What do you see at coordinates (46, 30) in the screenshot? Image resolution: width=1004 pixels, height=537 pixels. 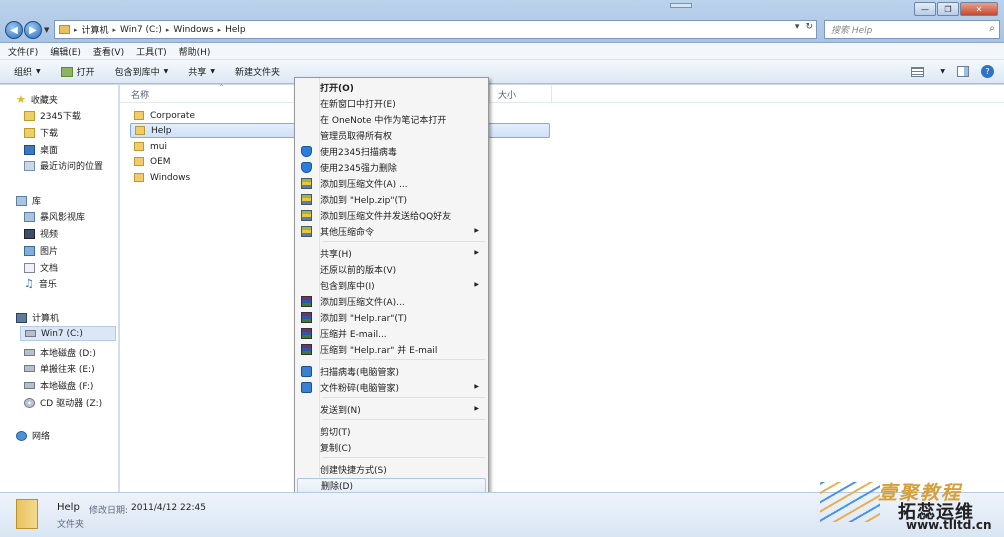 I see `recent-pages-dropdown: ▼` at bounding box center [46, 30].